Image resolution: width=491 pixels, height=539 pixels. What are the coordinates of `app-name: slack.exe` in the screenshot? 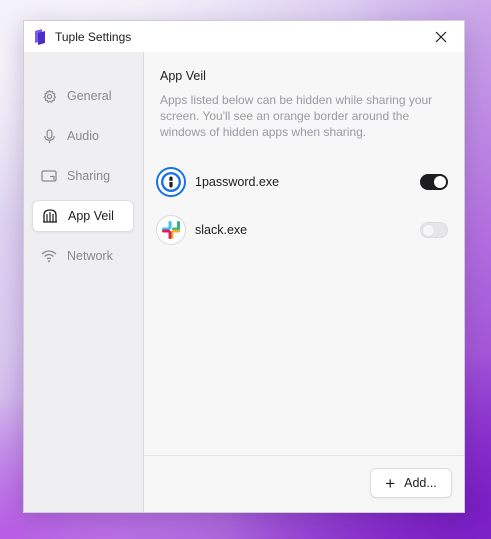 It's located at (221, 230).